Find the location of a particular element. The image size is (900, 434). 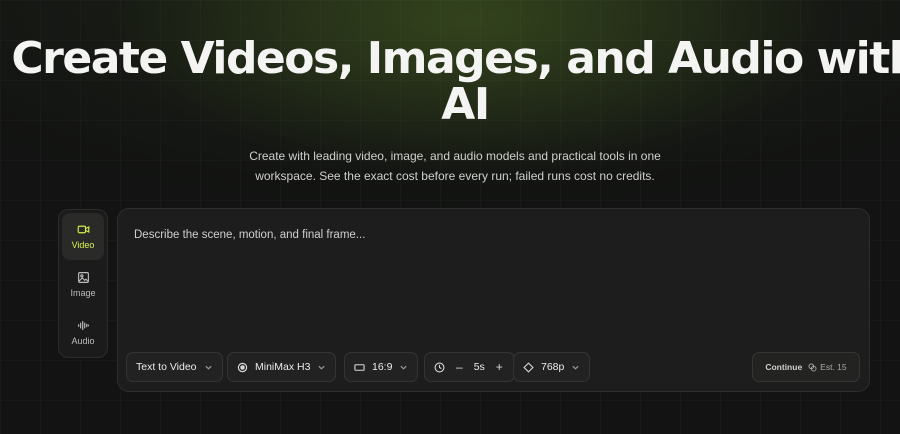

credit-estimate: Est. 15 is located at coordinates (827, 367).